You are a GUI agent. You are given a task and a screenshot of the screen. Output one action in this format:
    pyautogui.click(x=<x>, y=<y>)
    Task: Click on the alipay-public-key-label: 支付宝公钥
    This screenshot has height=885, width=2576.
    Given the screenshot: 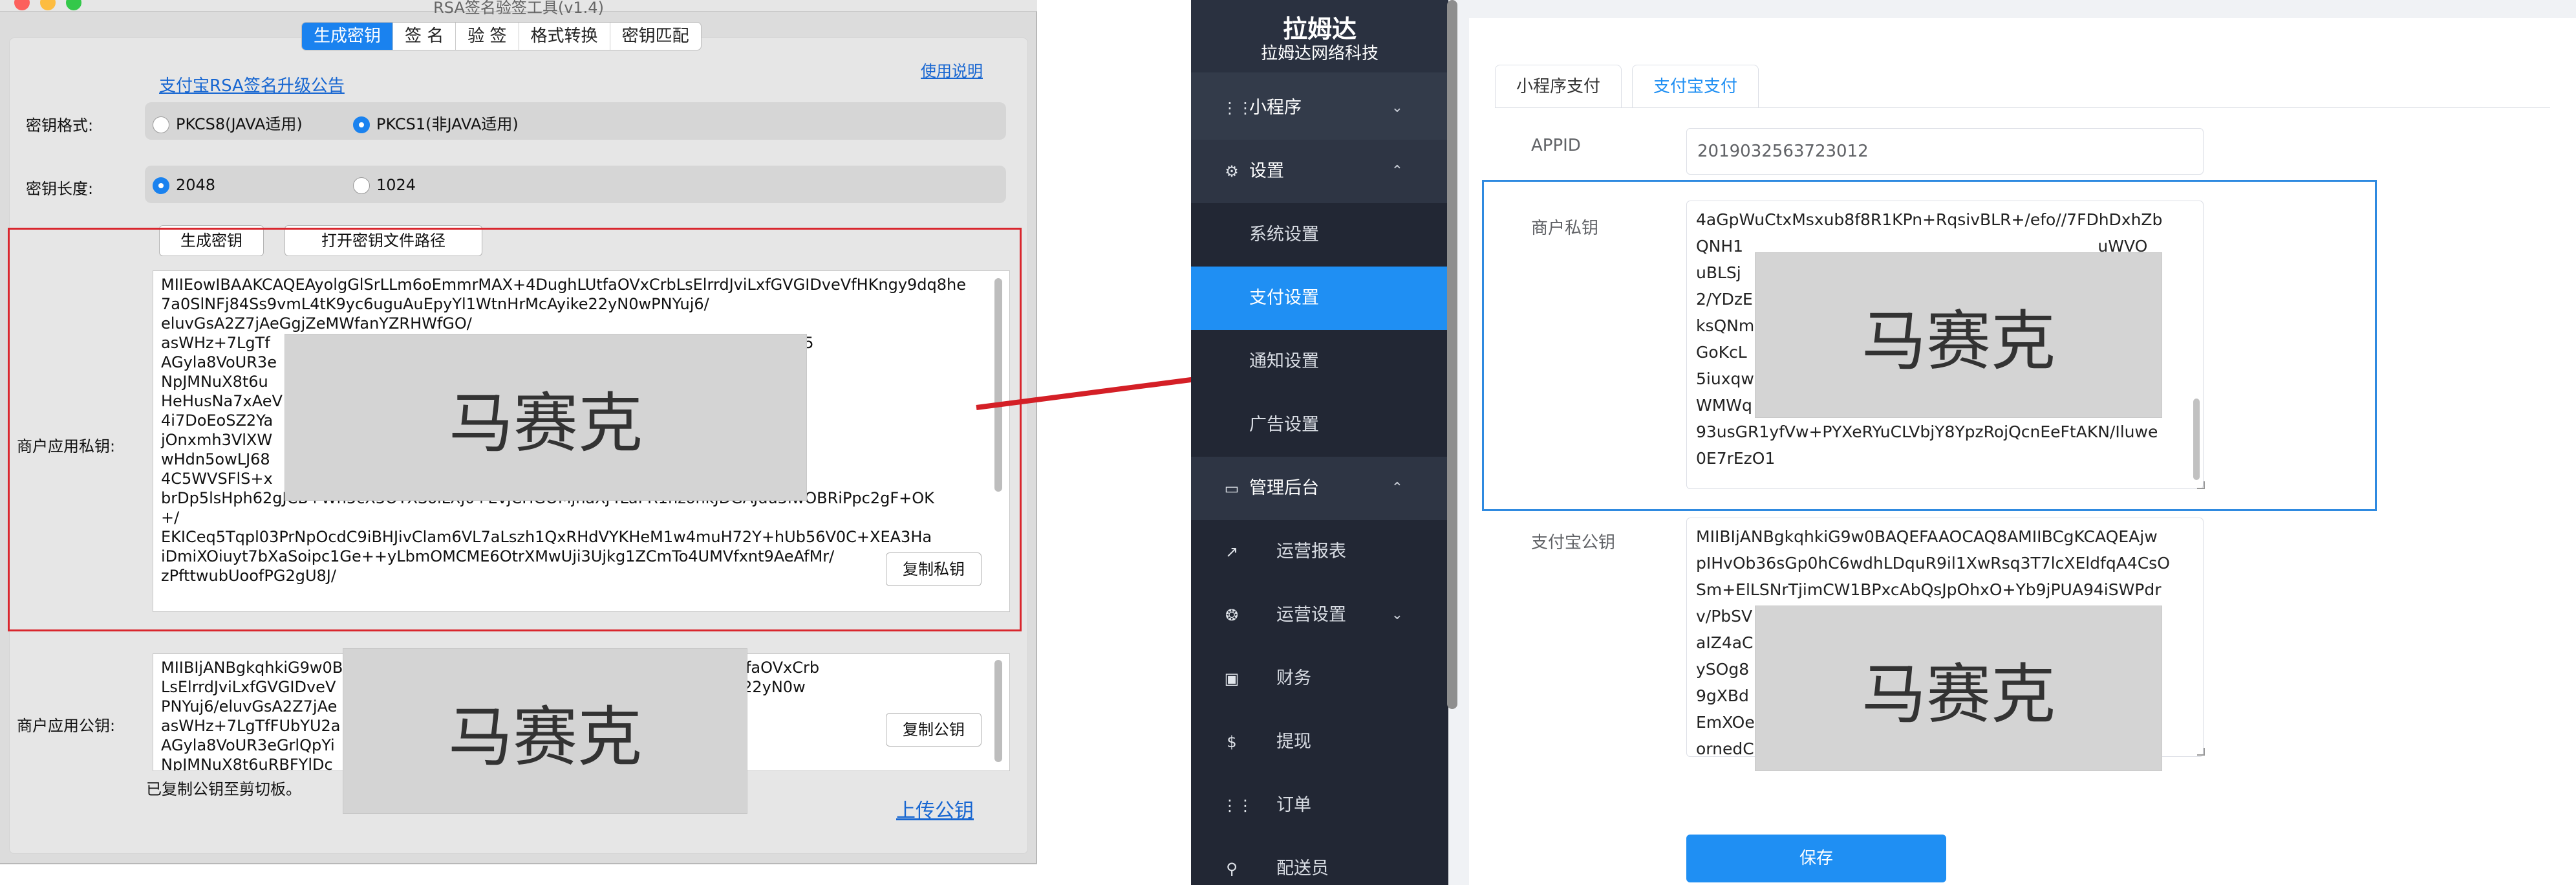 What is the action you would take?
    pyautogui.click(x=1573, y=542)
    